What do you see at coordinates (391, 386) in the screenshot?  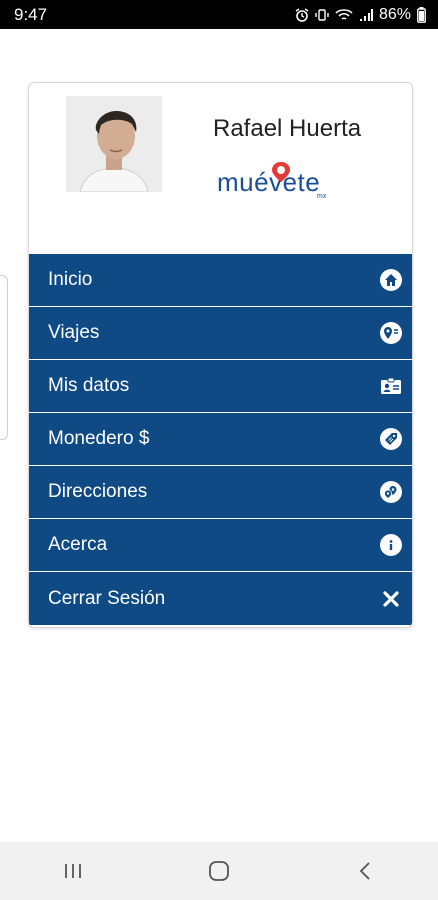 I see `id-card-icon` at bounding box center [391, 386].